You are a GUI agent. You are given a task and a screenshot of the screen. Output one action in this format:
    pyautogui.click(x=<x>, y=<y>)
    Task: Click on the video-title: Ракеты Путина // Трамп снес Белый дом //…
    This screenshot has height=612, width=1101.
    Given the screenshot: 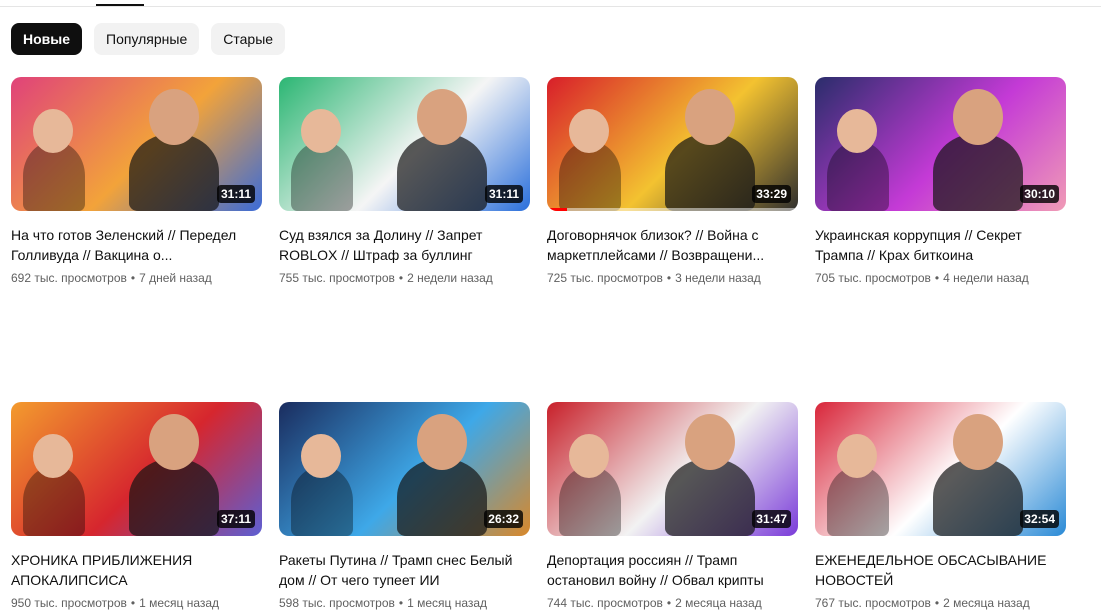 What is the action you would take?
    pyautogui.click(x=404, y=570)
    